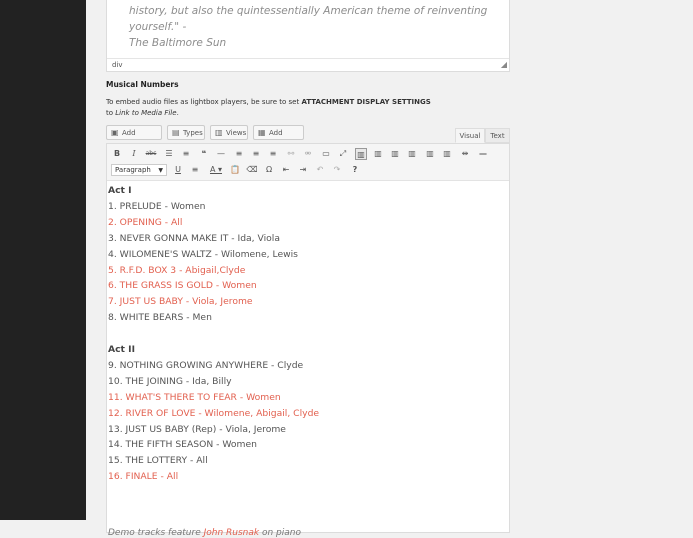 This screenshot has height=538, width=693. What do you see at coordinates (303, 170) in the screenshot?
I see `indent-icon: ⇥` at bounding box center [303, 170].